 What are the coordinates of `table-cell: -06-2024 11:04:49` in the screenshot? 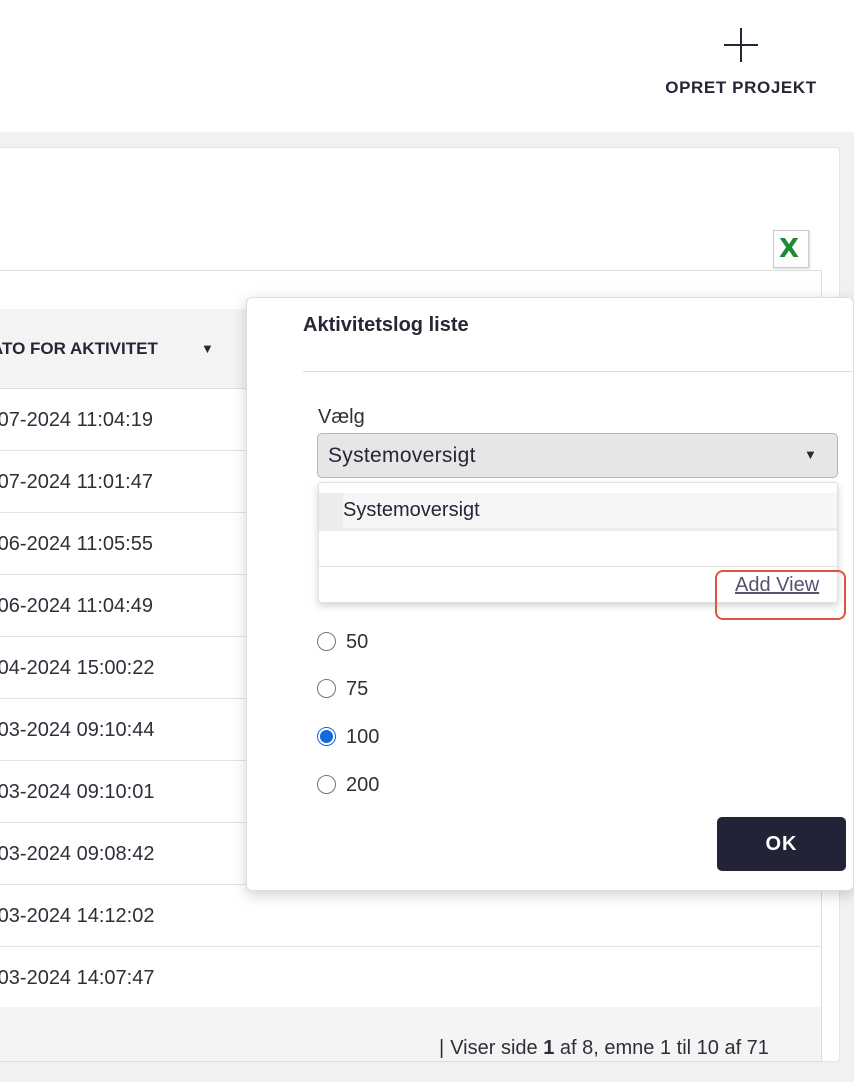 It's located at (76, 606).